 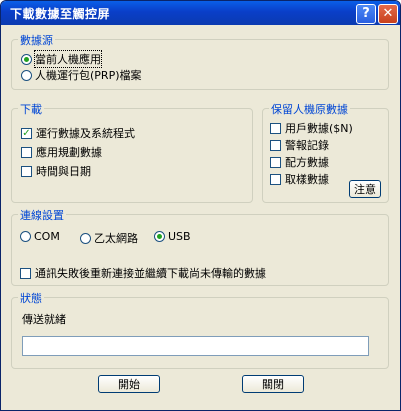 I want to click on status-field, so click(x=195, y=346).